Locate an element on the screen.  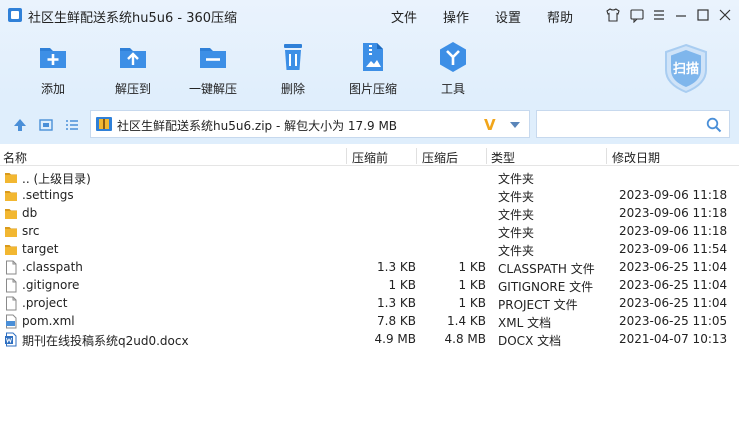
search-icon is located at coordinates (714, 125).